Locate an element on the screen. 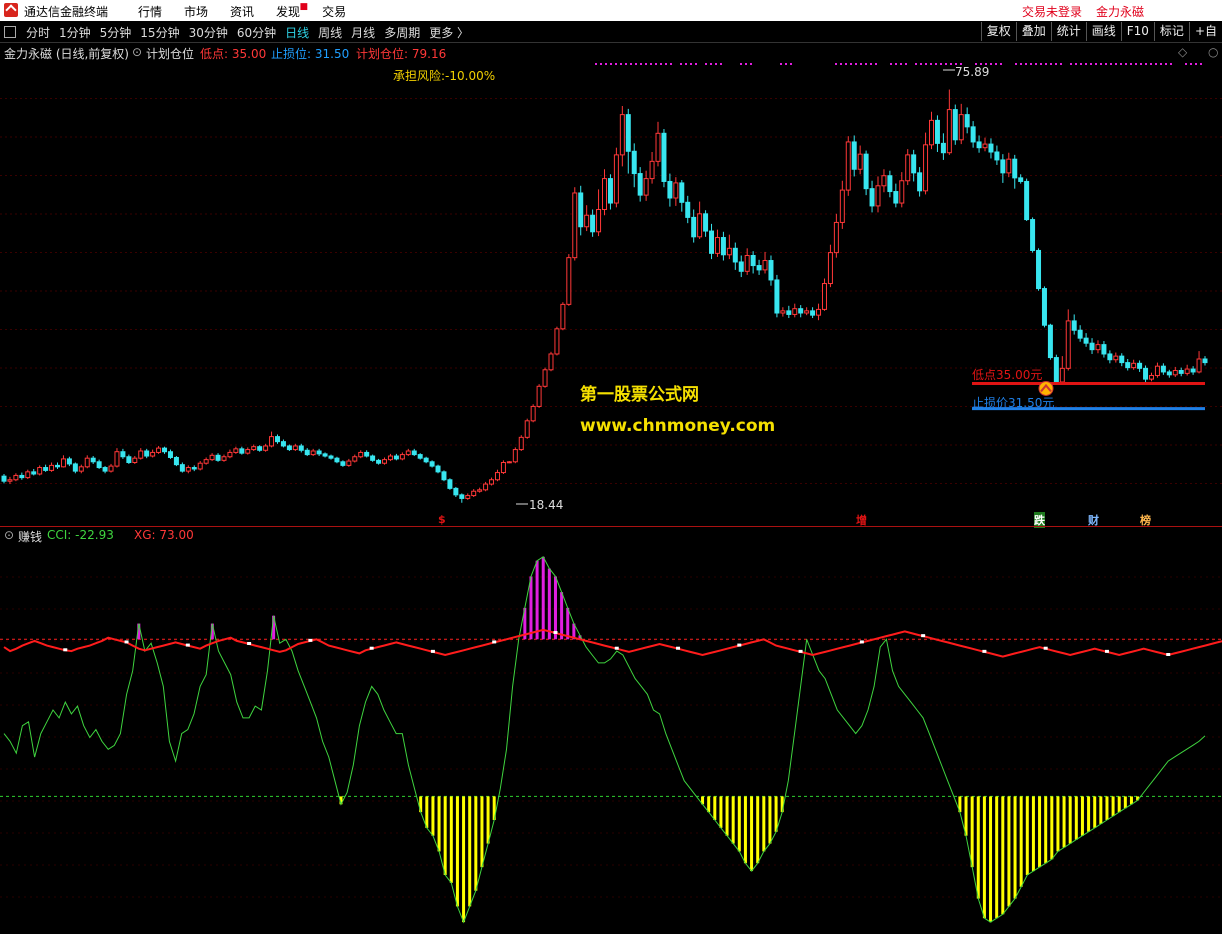  cci-high-bar is located at coordinates (568, 623).